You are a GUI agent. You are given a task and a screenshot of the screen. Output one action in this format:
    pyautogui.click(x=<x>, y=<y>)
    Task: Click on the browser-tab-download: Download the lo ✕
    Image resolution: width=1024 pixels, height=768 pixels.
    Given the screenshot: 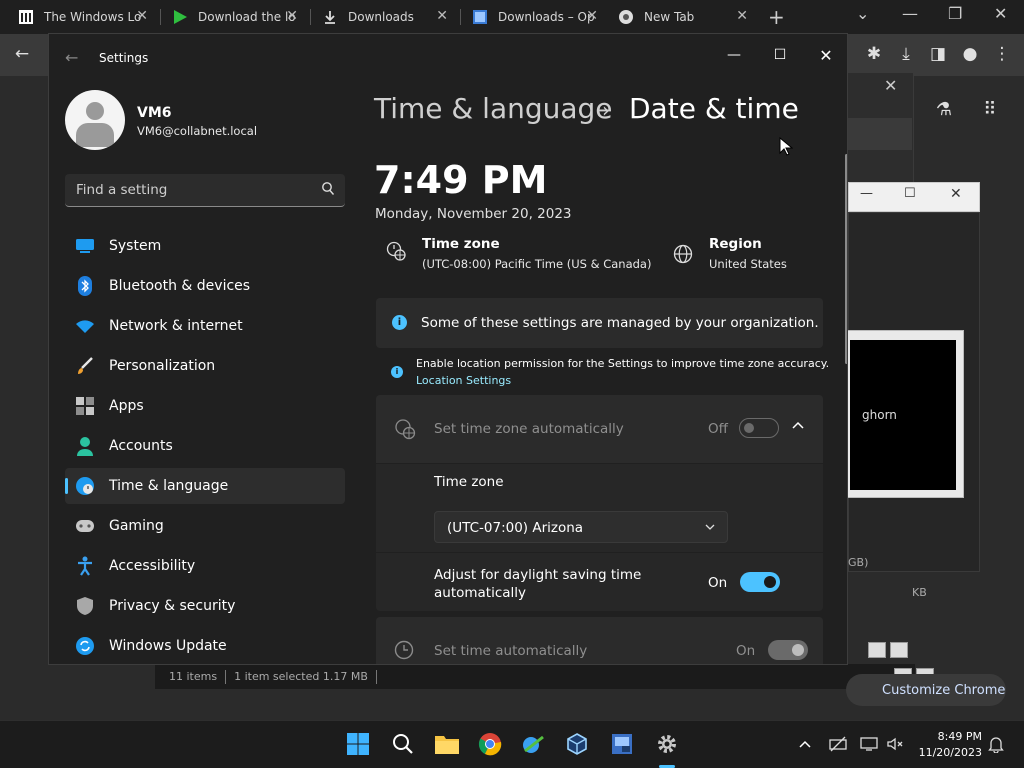 What is the action you would take?
    pyautogui.click(x=235, y=17)
    